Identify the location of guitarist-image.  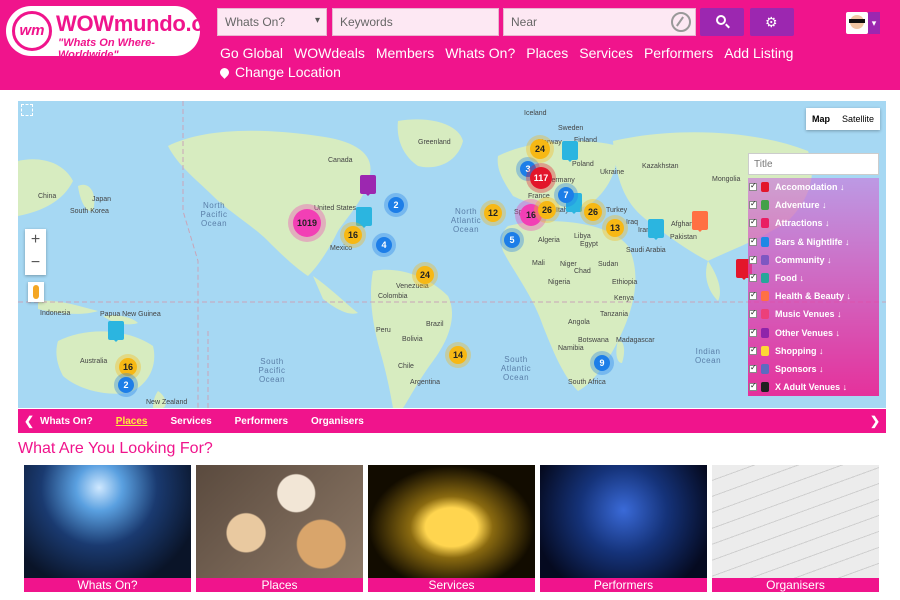
(623, 521).